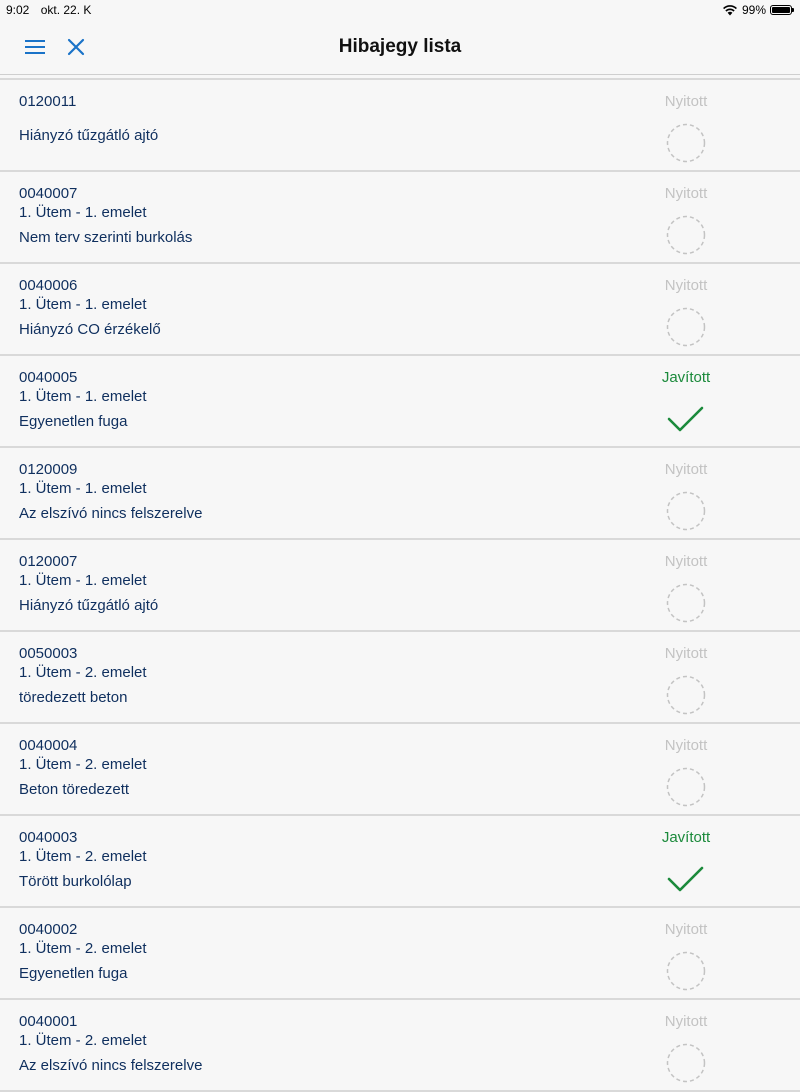 The height and width of the screenshot is (1092, 800). I want to click on ticket-code: 0040007, so click(48, 193).